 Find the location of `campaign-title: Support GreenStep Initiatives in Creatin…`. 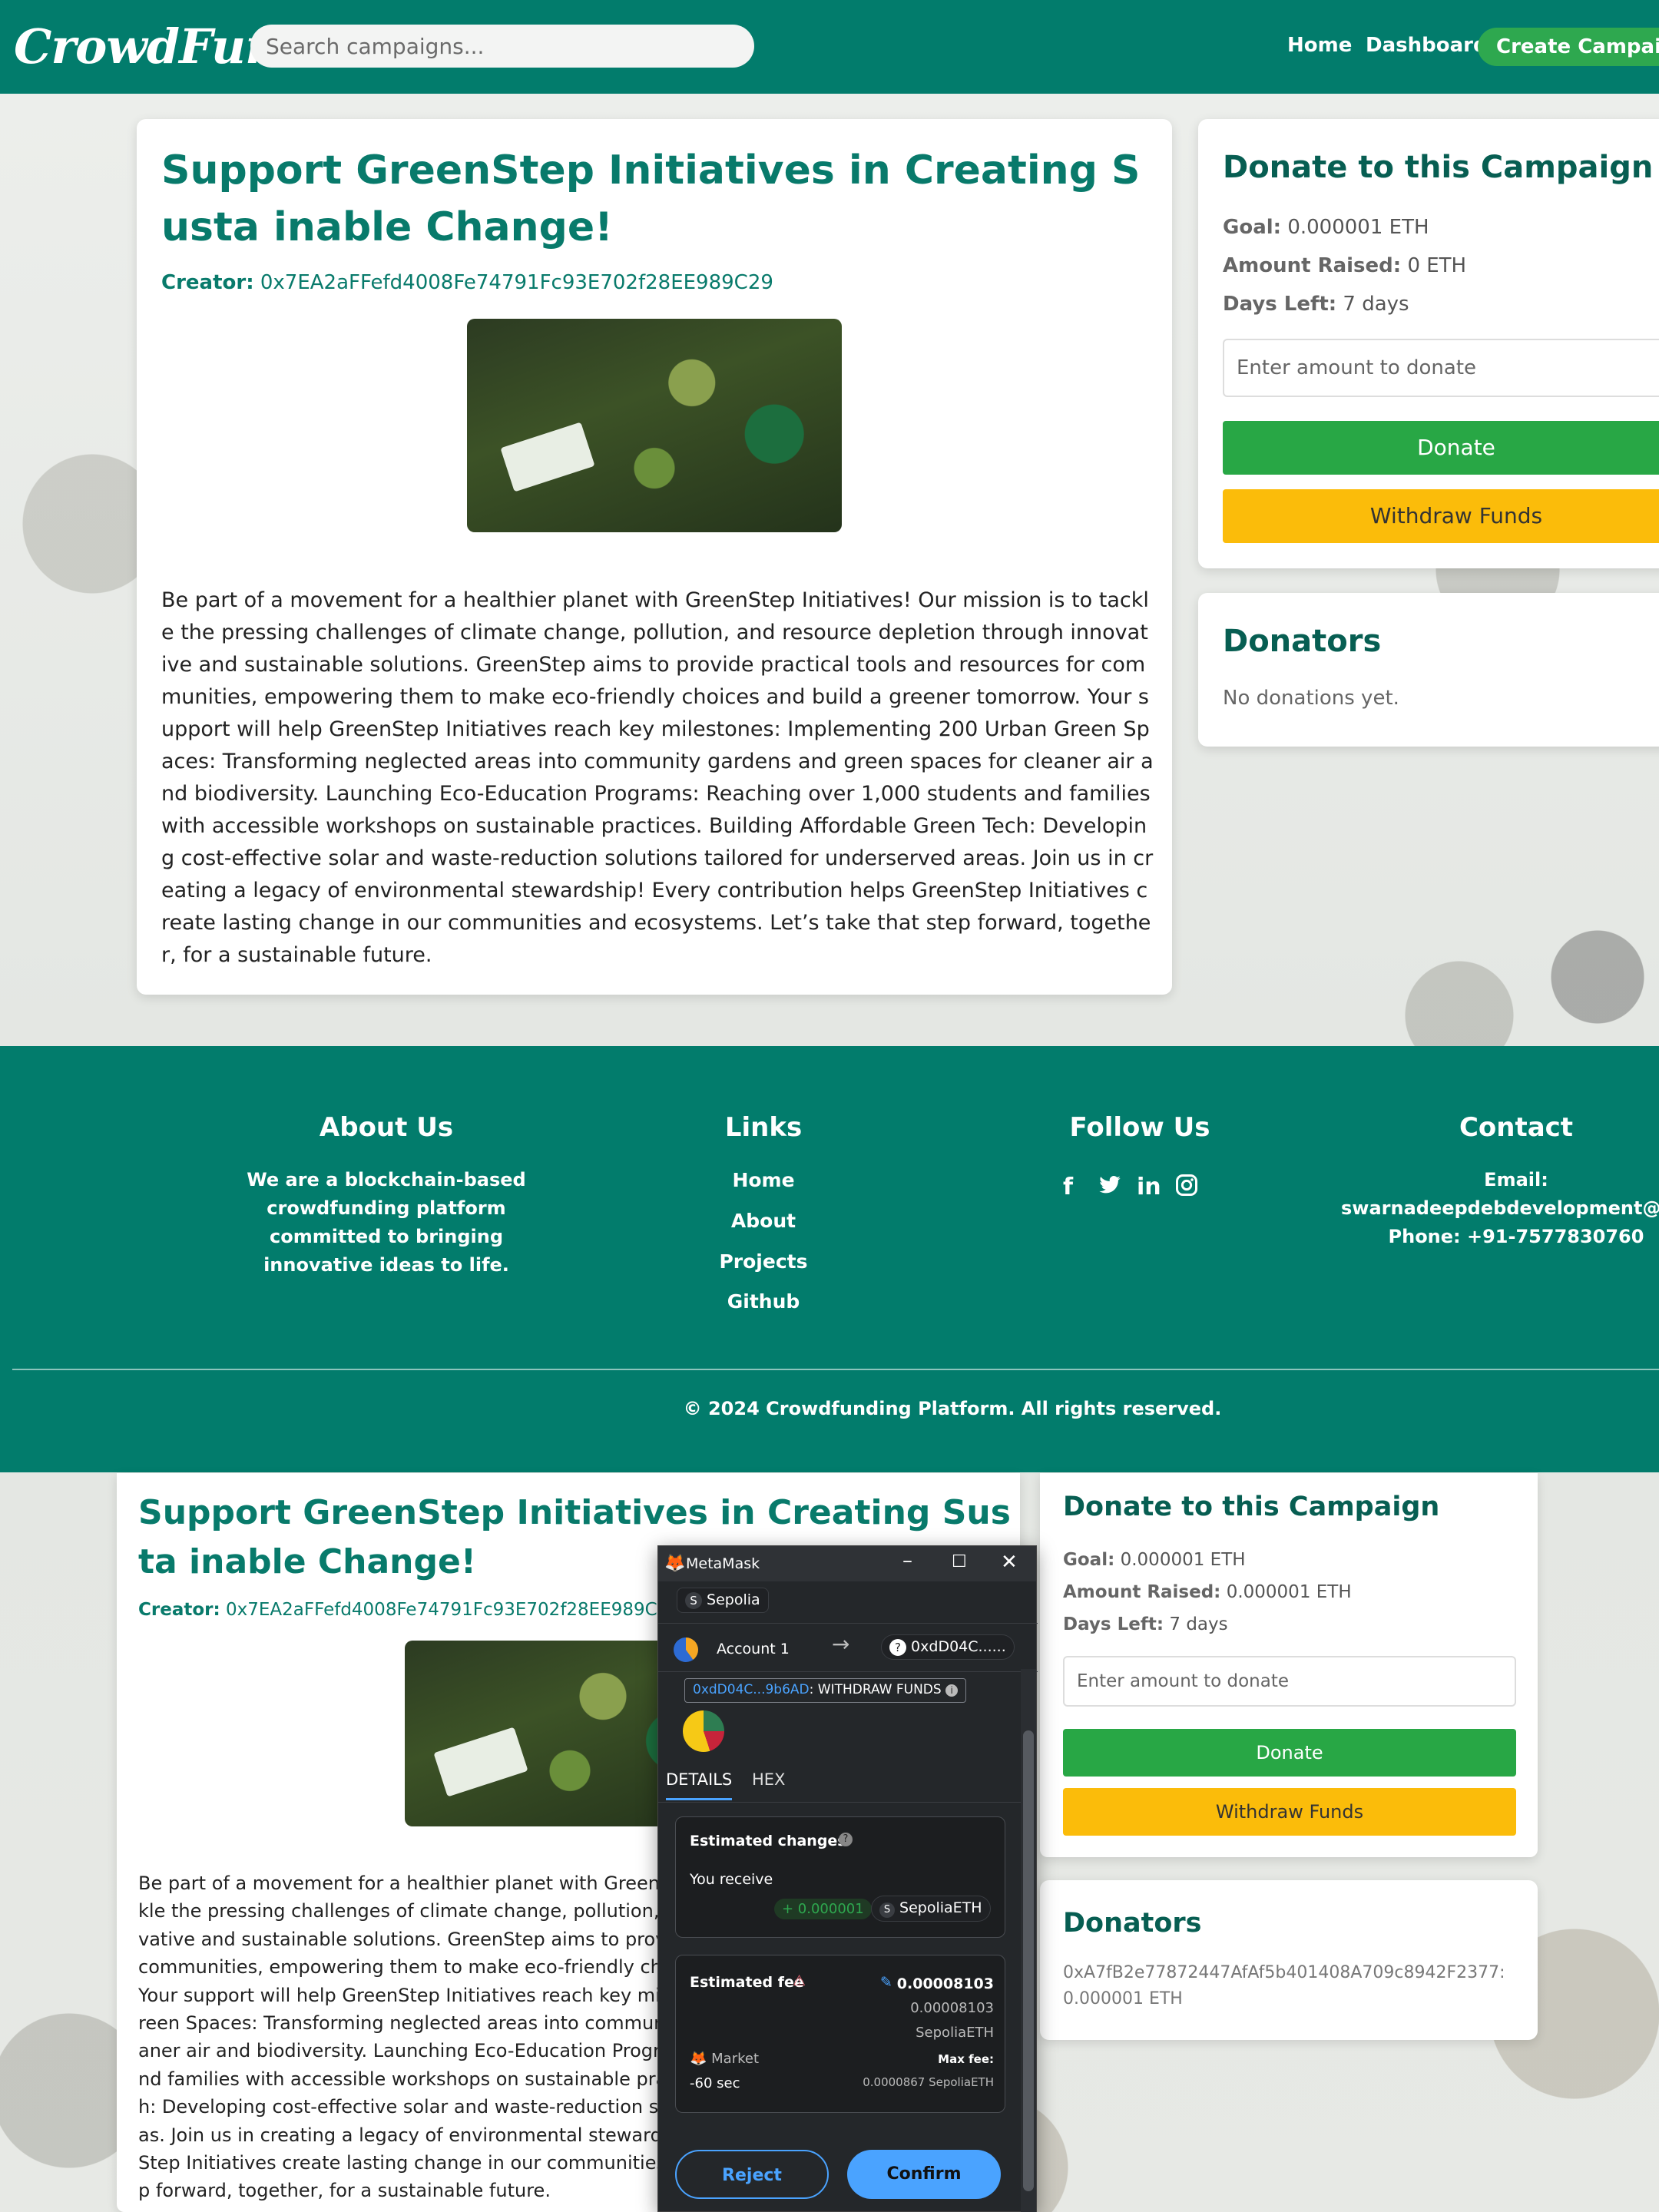

campaign-title: Support GreenStep Initiatives in Creatin… is located at coordinates (651, 198).